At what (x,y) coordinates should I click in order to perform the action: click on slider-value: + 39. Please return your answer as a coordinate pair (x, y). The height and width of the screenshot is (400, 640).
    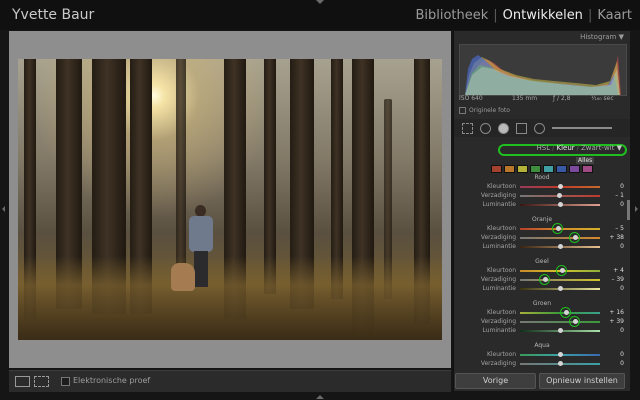
    Looking at the image, I should click on (614, 321).